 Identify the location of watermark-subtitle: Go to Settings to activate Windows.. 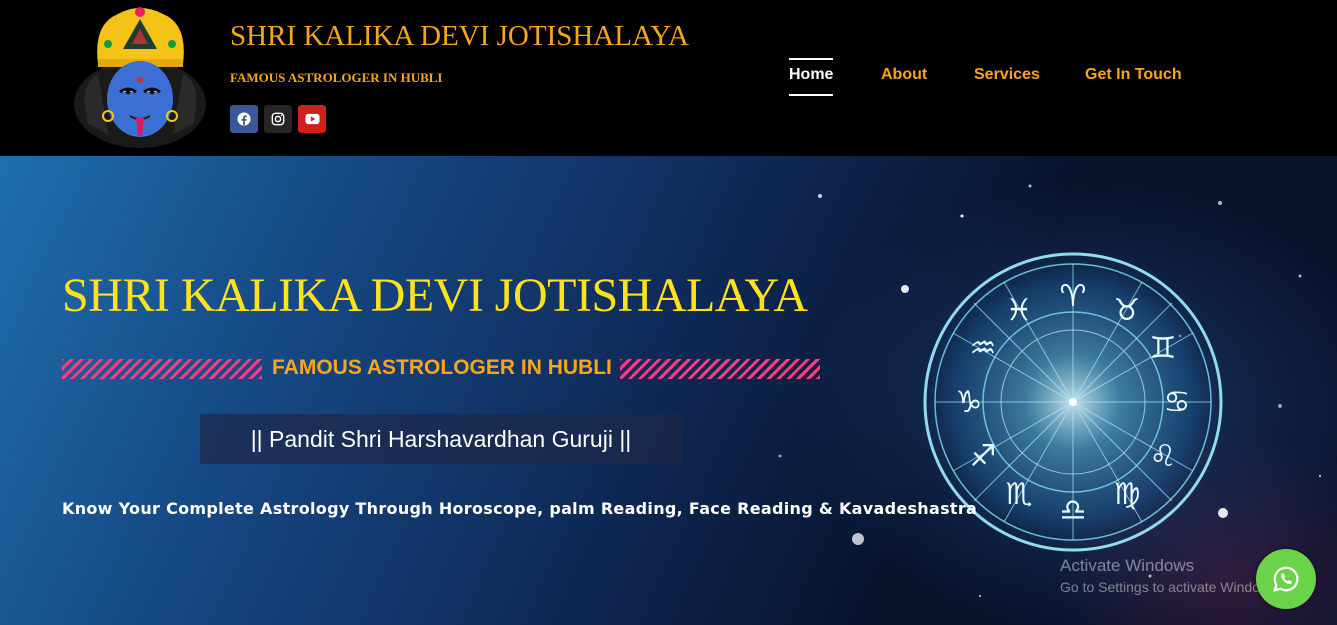
(1170, 587).